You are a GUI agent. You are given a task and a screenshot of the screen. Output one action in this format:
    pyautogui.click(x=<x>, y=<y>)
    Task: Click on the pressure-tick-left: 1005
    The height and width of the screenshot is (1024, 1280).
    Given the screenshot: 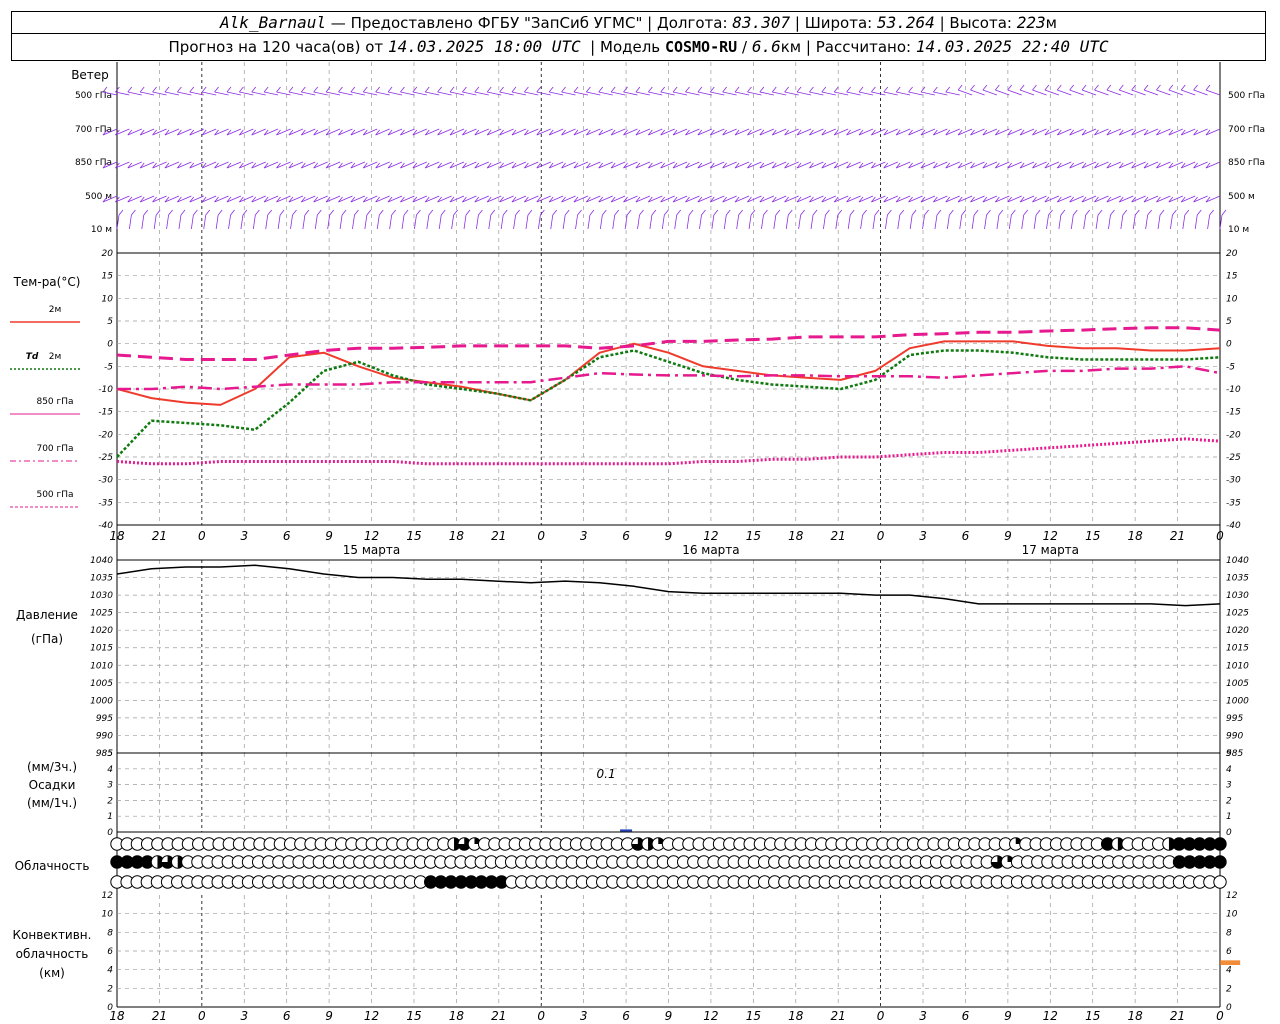 What is the action you would take?
    pyautogui.click(x=101, y=684)
    